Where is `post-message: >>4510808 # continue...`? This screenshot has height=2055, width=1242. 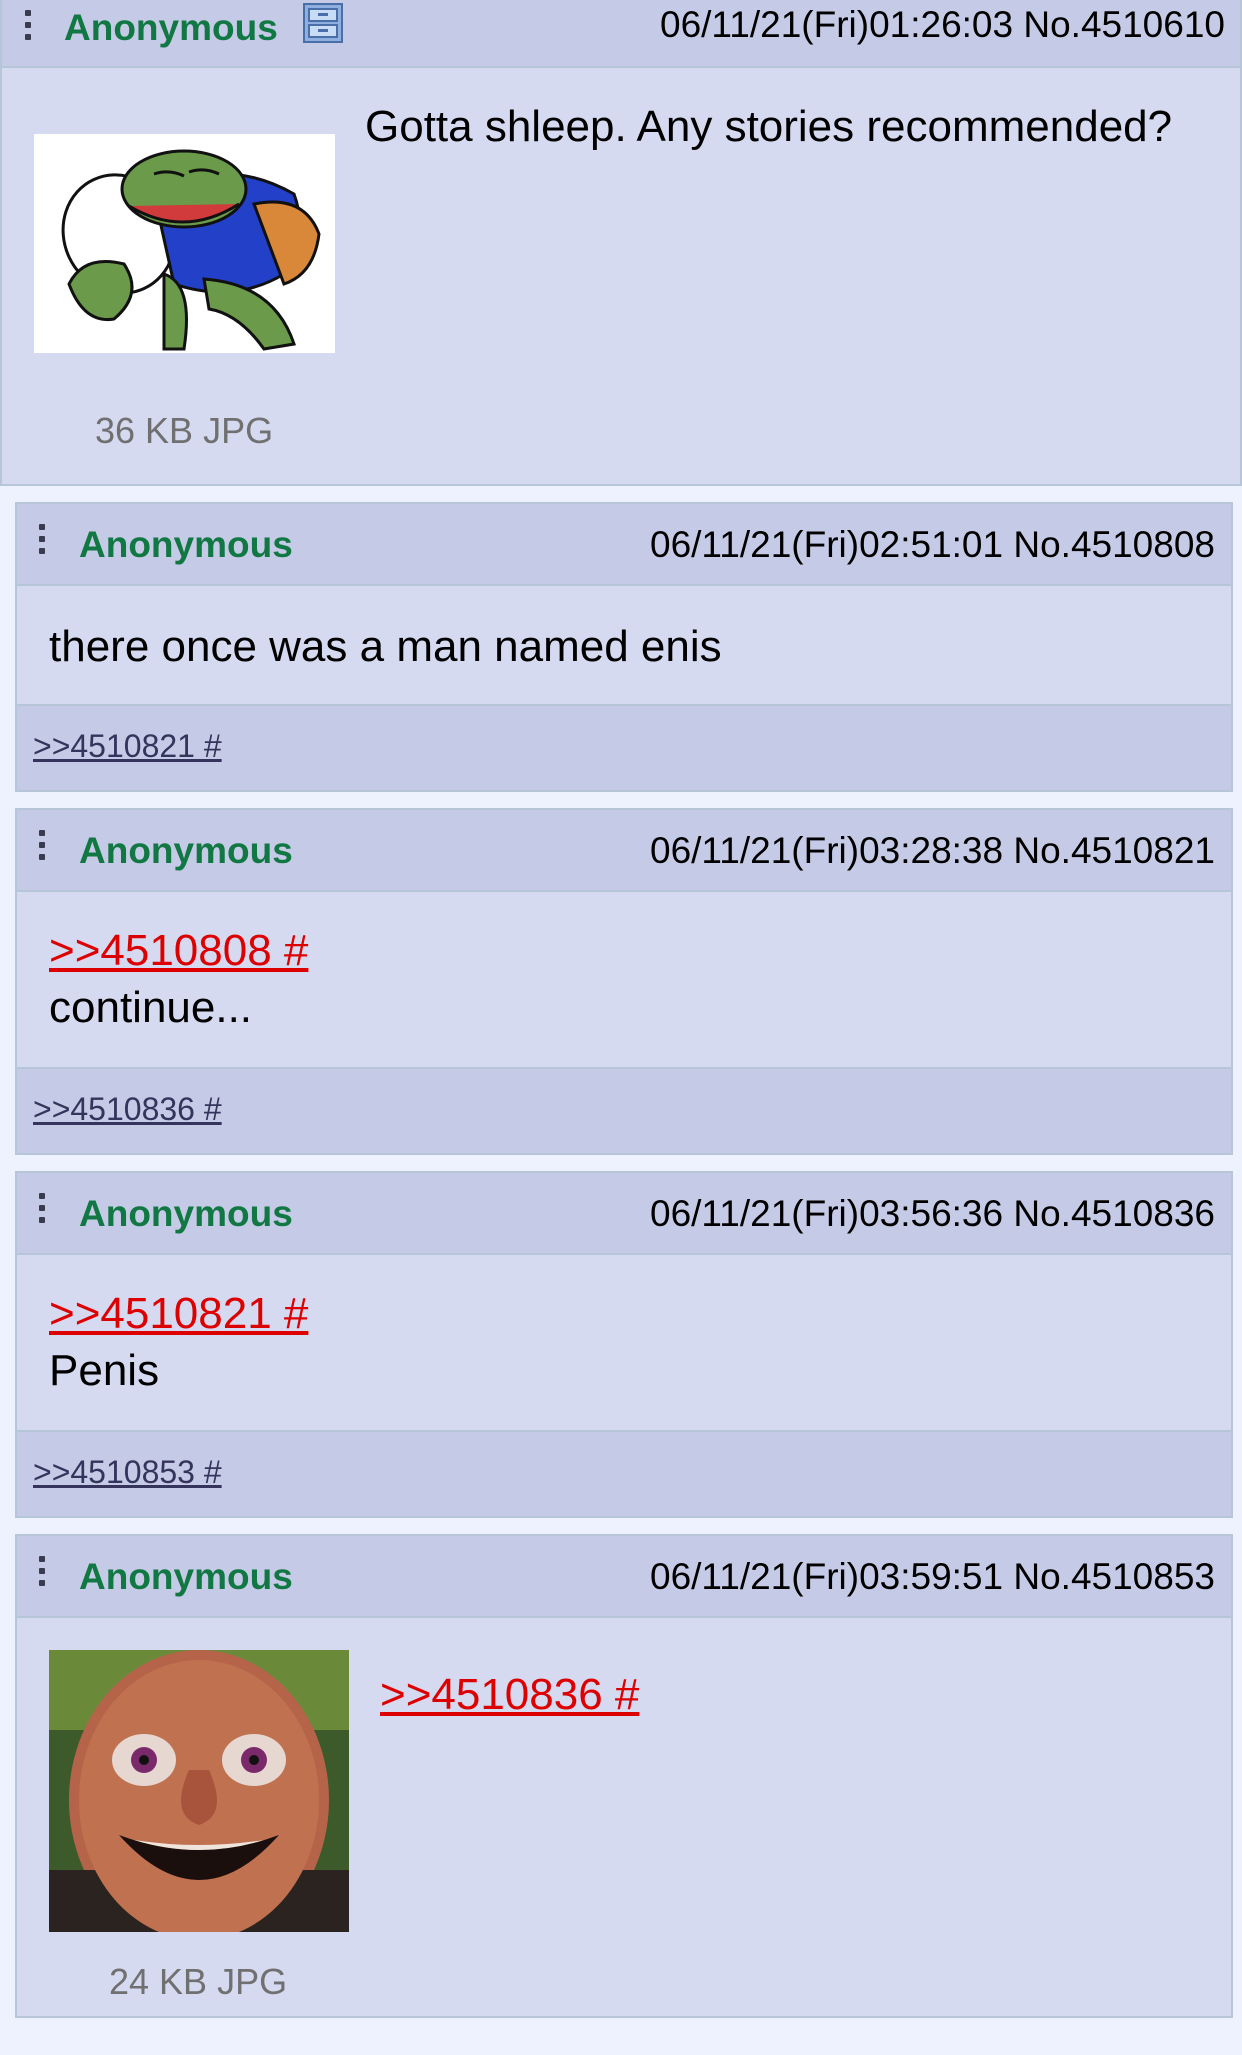 post-message: >>4510808 # continue... is located at coordinates (178, 979).